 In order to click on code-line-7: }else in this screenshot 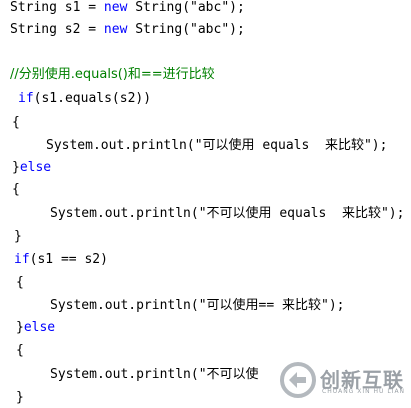, I will do `click(31, 168)`.